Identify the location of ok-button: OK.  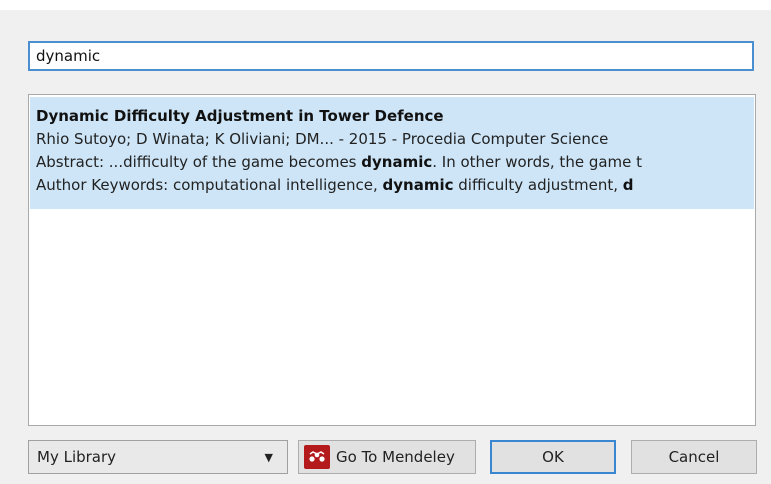
(553, 457).